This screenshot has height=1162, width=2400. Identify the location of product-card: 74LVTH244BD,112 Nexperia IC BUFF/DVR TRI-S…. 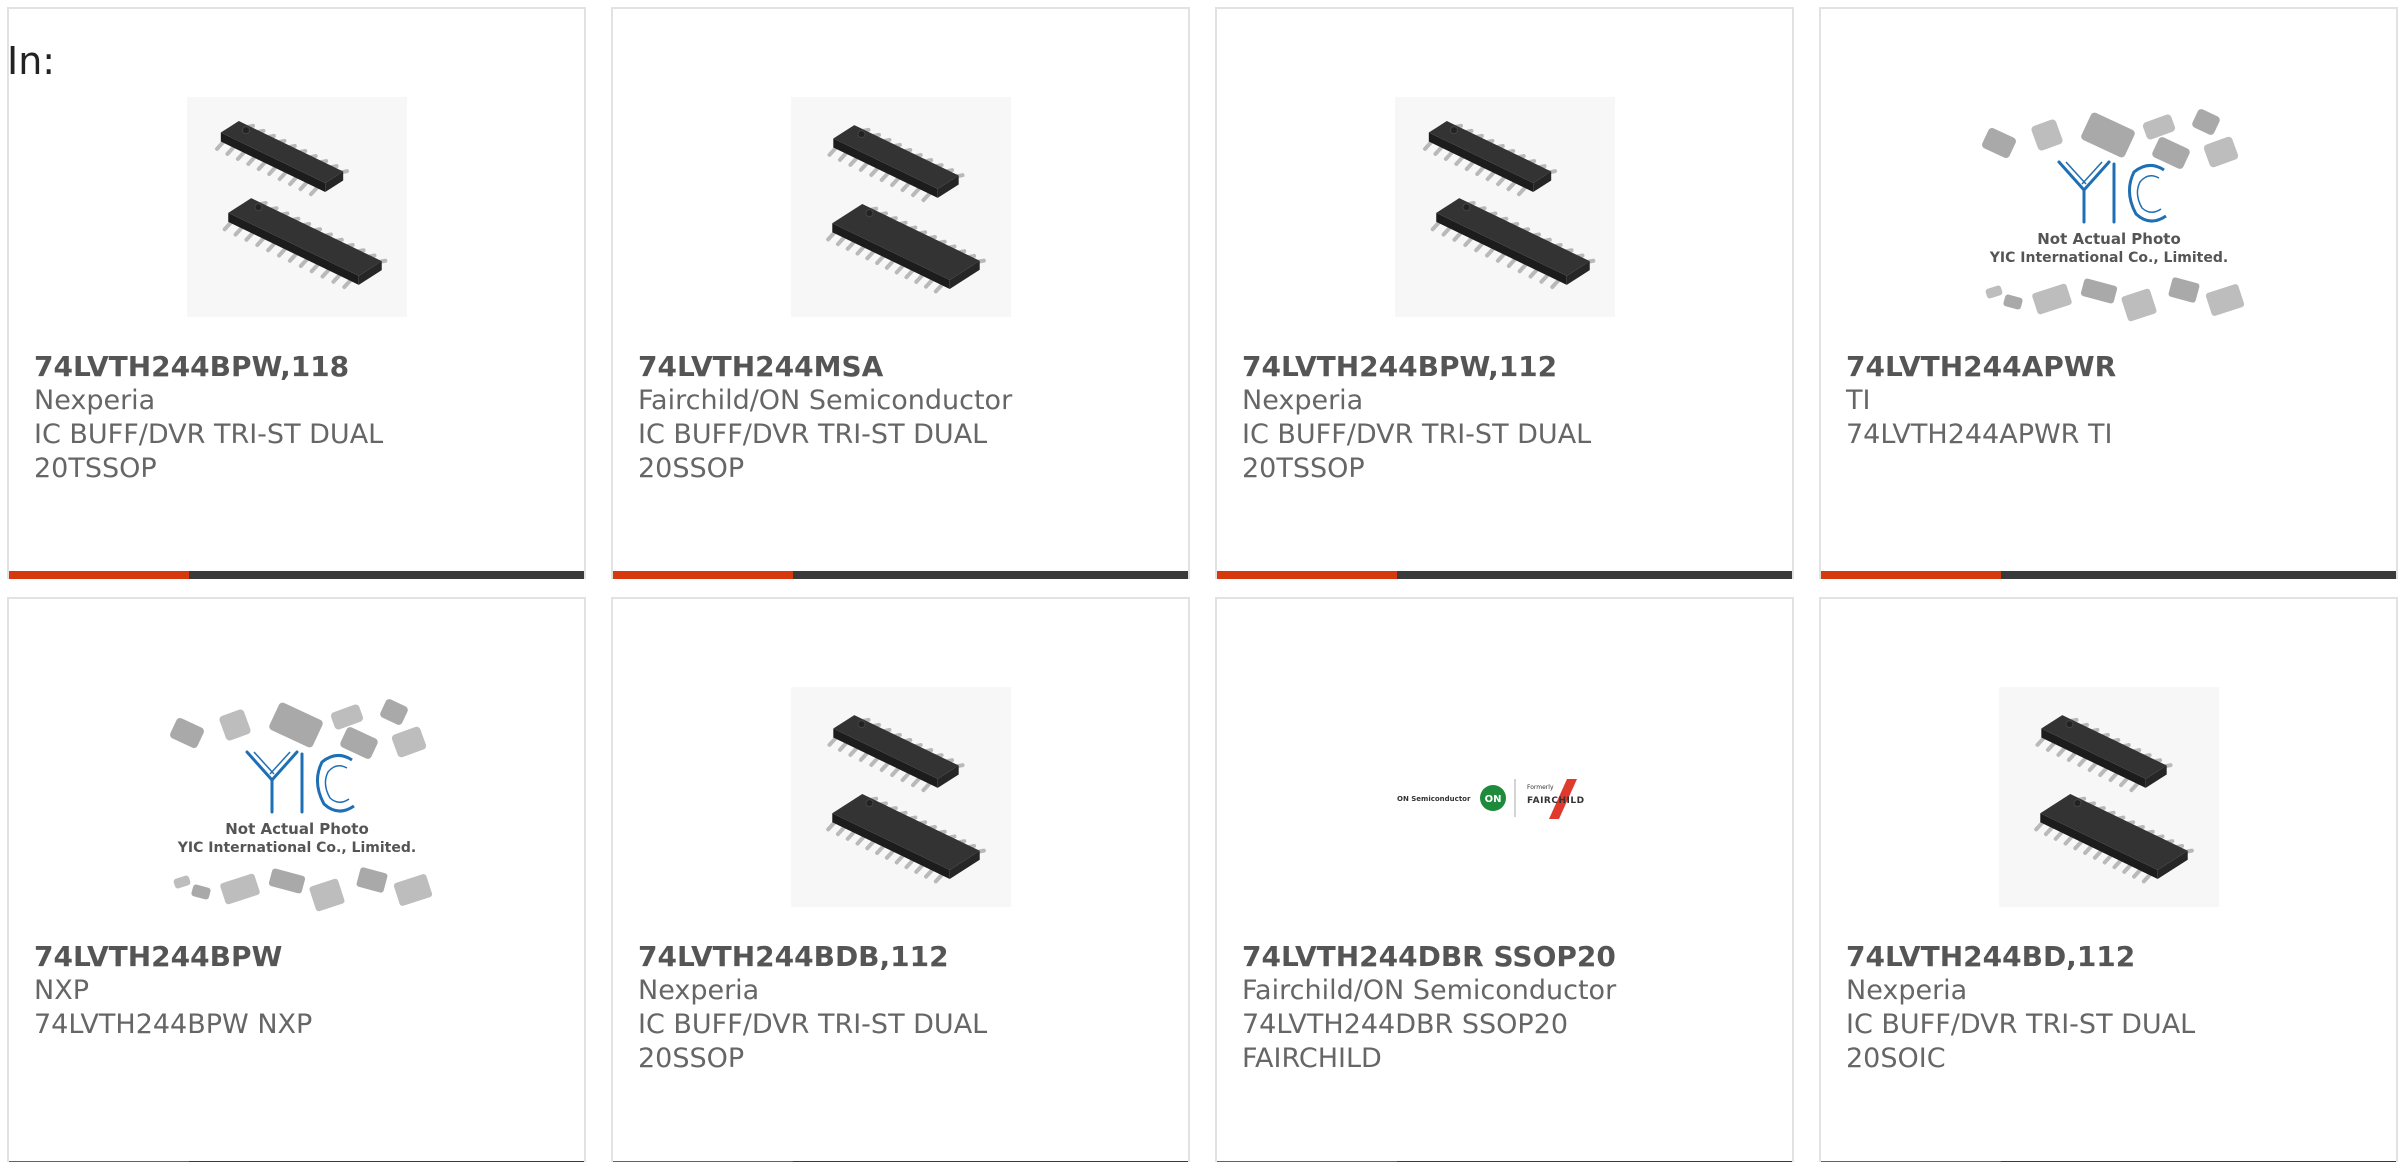
(2108, 879).